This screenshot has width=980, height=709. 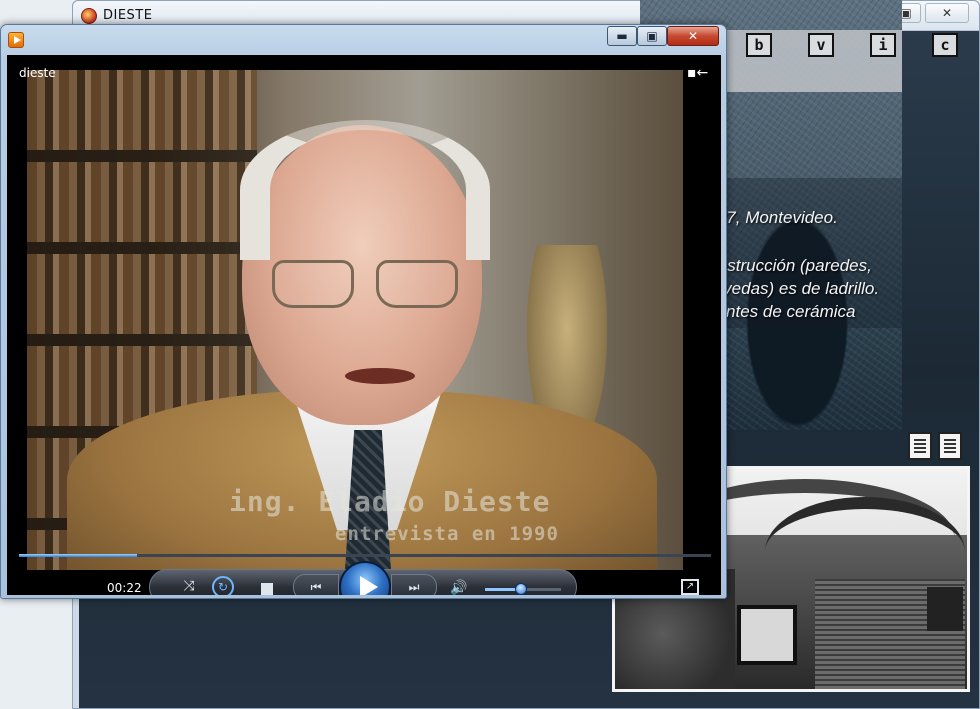 I want to click on player-close-button: ✕, so click(x=693, y=36).